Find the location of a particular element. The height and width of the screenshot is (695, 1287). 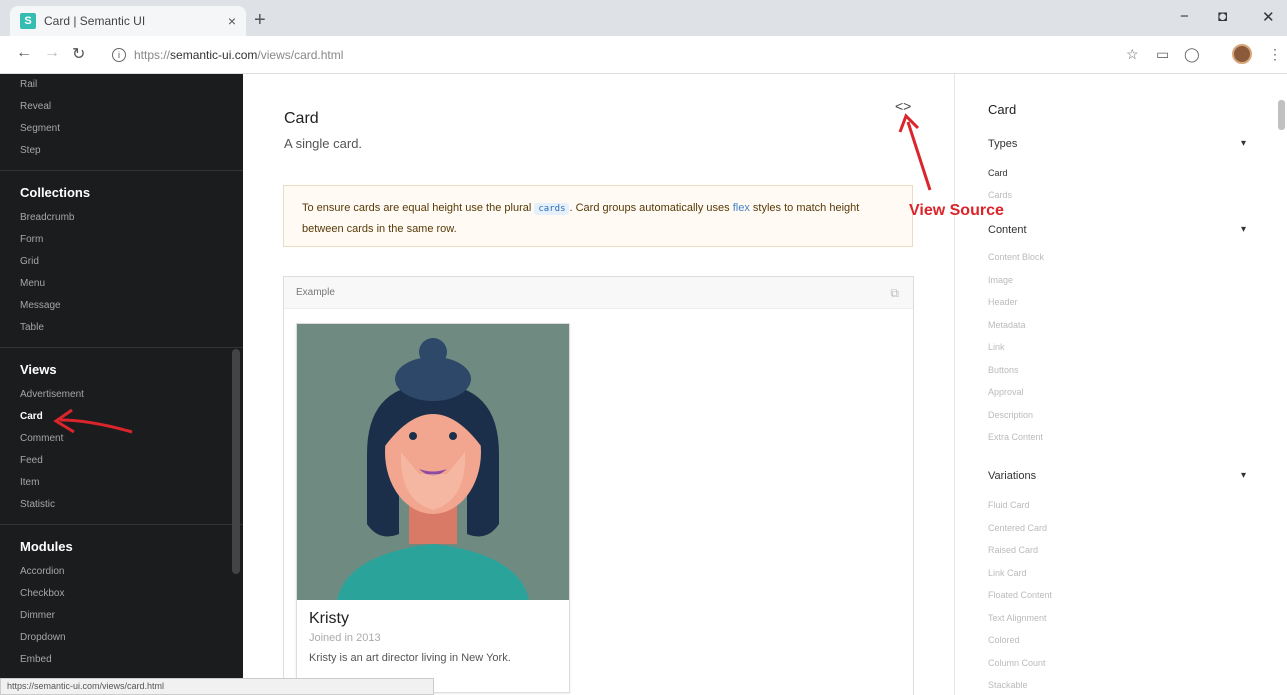

sidebar-item-message: Message is located at coordinates (121, 306).